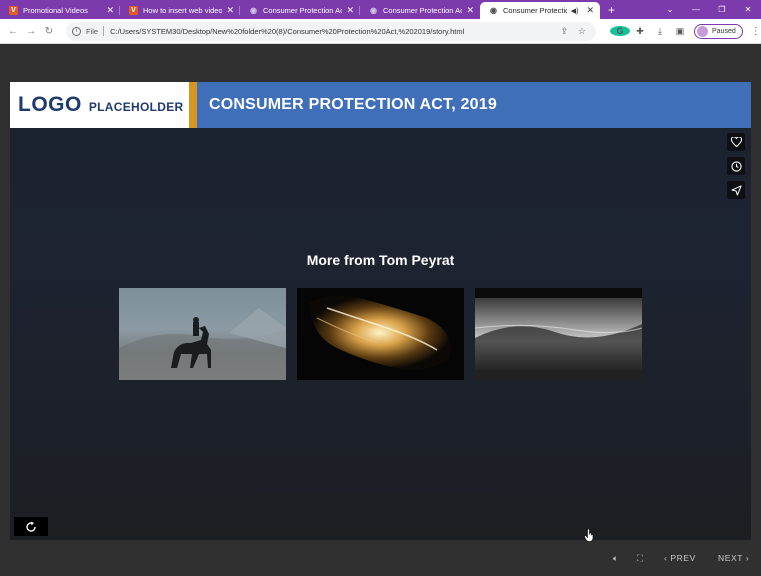 Image resolution: width=761 pixels, height=576 pixels. What do you see at coordinates (55, 10) in the screenshot?
I see `tab-title: Promotional Videos` at bounding box center [55, 10].